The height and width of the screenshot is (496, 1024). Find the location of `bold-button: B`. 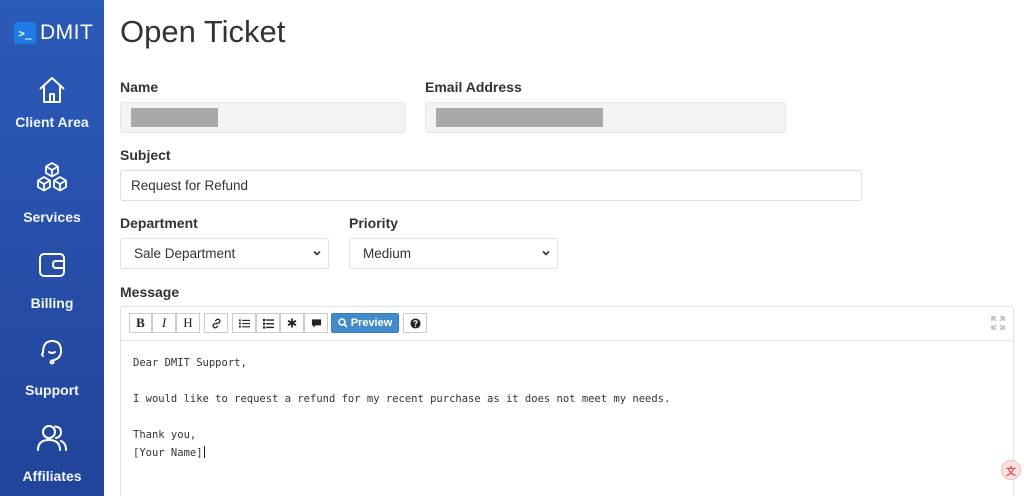

bold-button: B is located at coordinates (140, 323).